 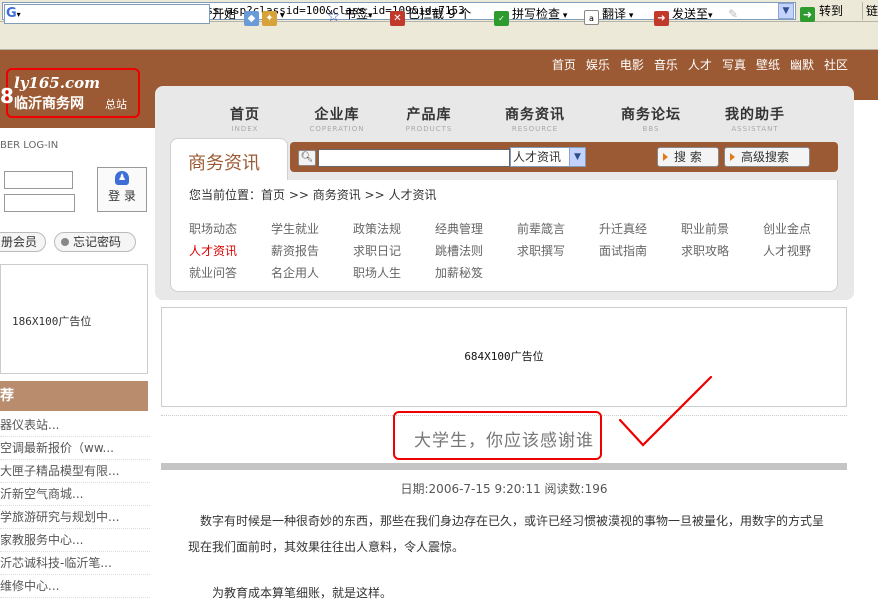 What do you see at coordinates (245, 118) in the screenshot?
I see `main-tab: 首页 INDEX` at bounding box center [245, 118].